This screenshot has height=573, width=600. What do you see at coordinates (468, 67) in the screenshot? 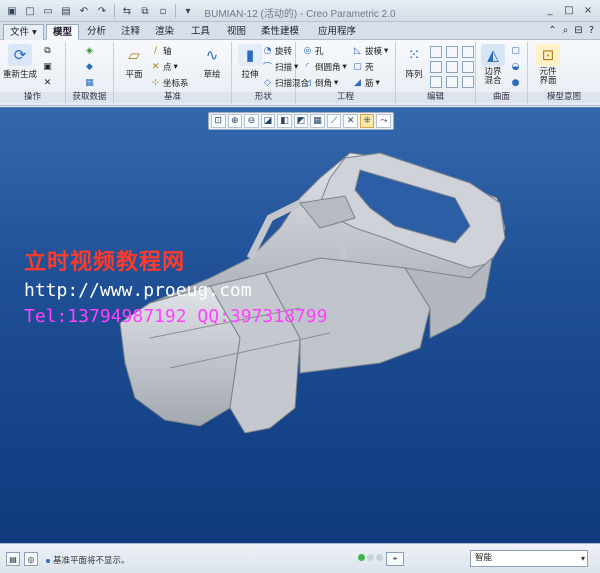
I see `intersect-icon` at bounding box center [468, 67].